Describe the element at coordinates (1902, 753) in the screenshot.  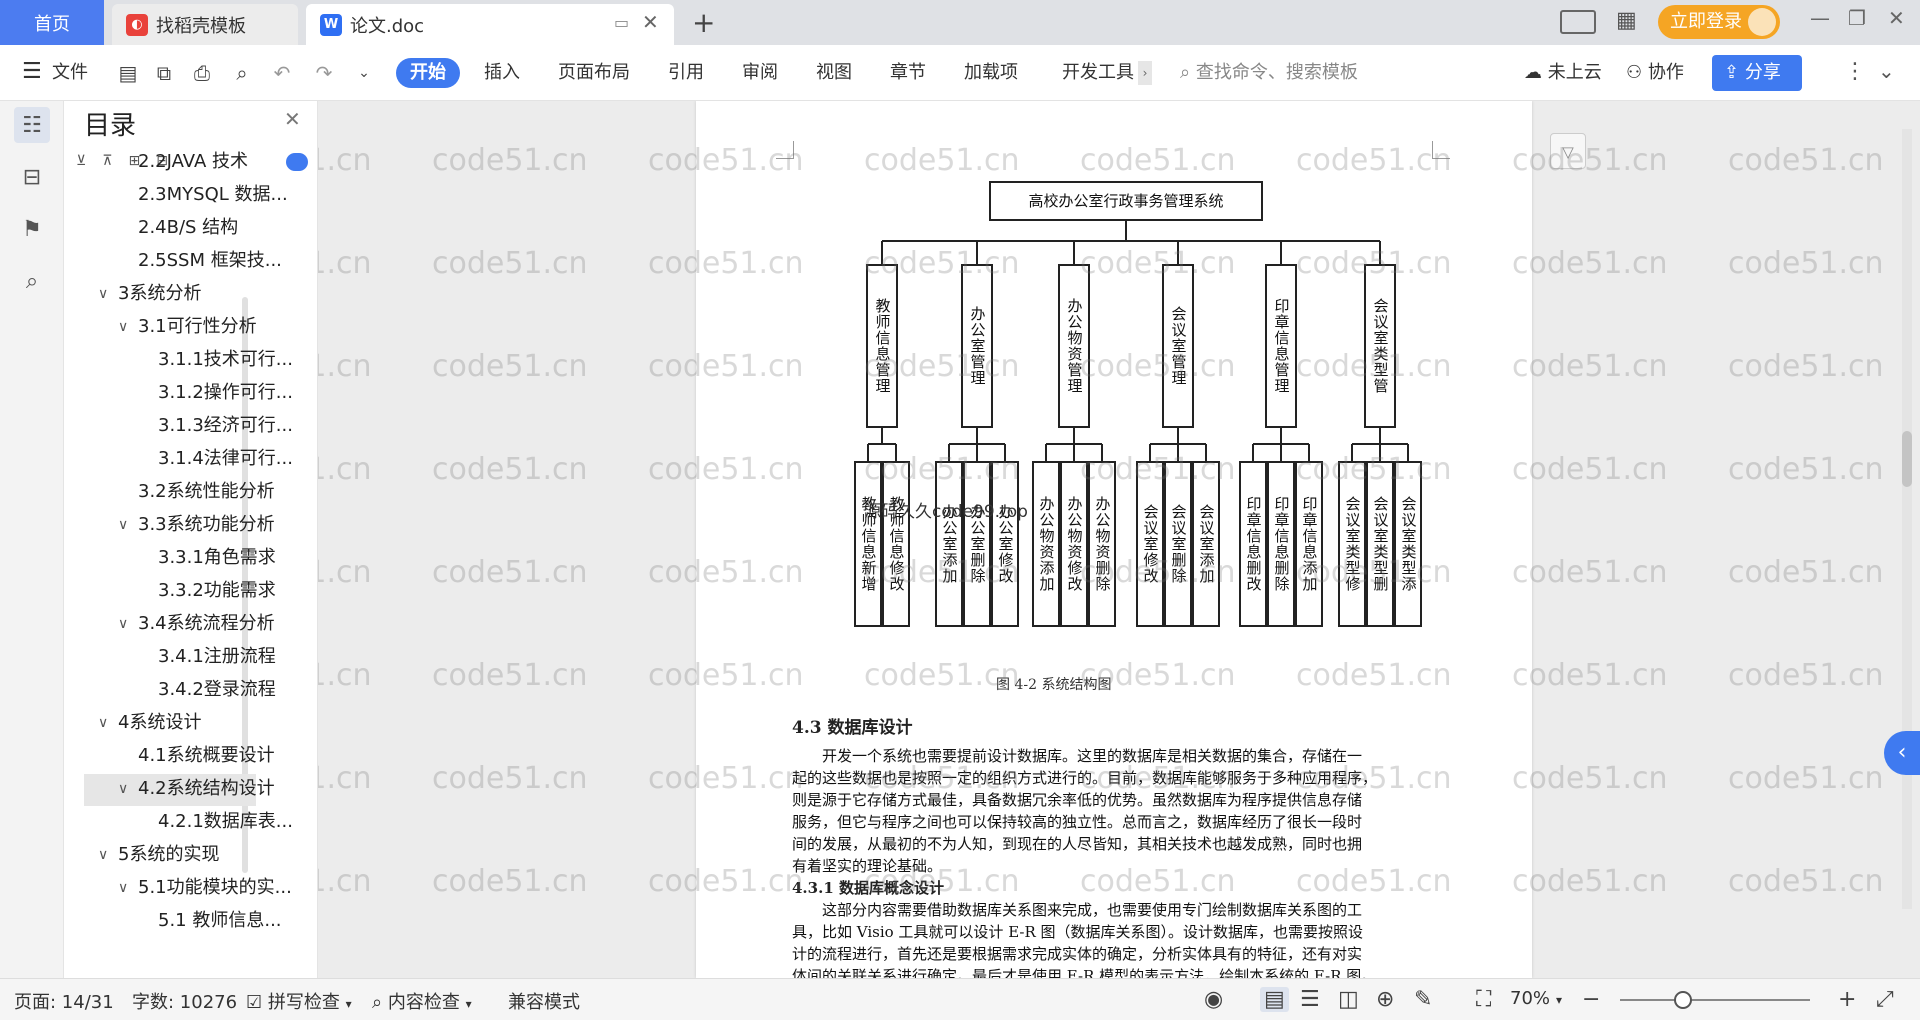
I see `side-panel-toggle-icon: ‹` at that location.